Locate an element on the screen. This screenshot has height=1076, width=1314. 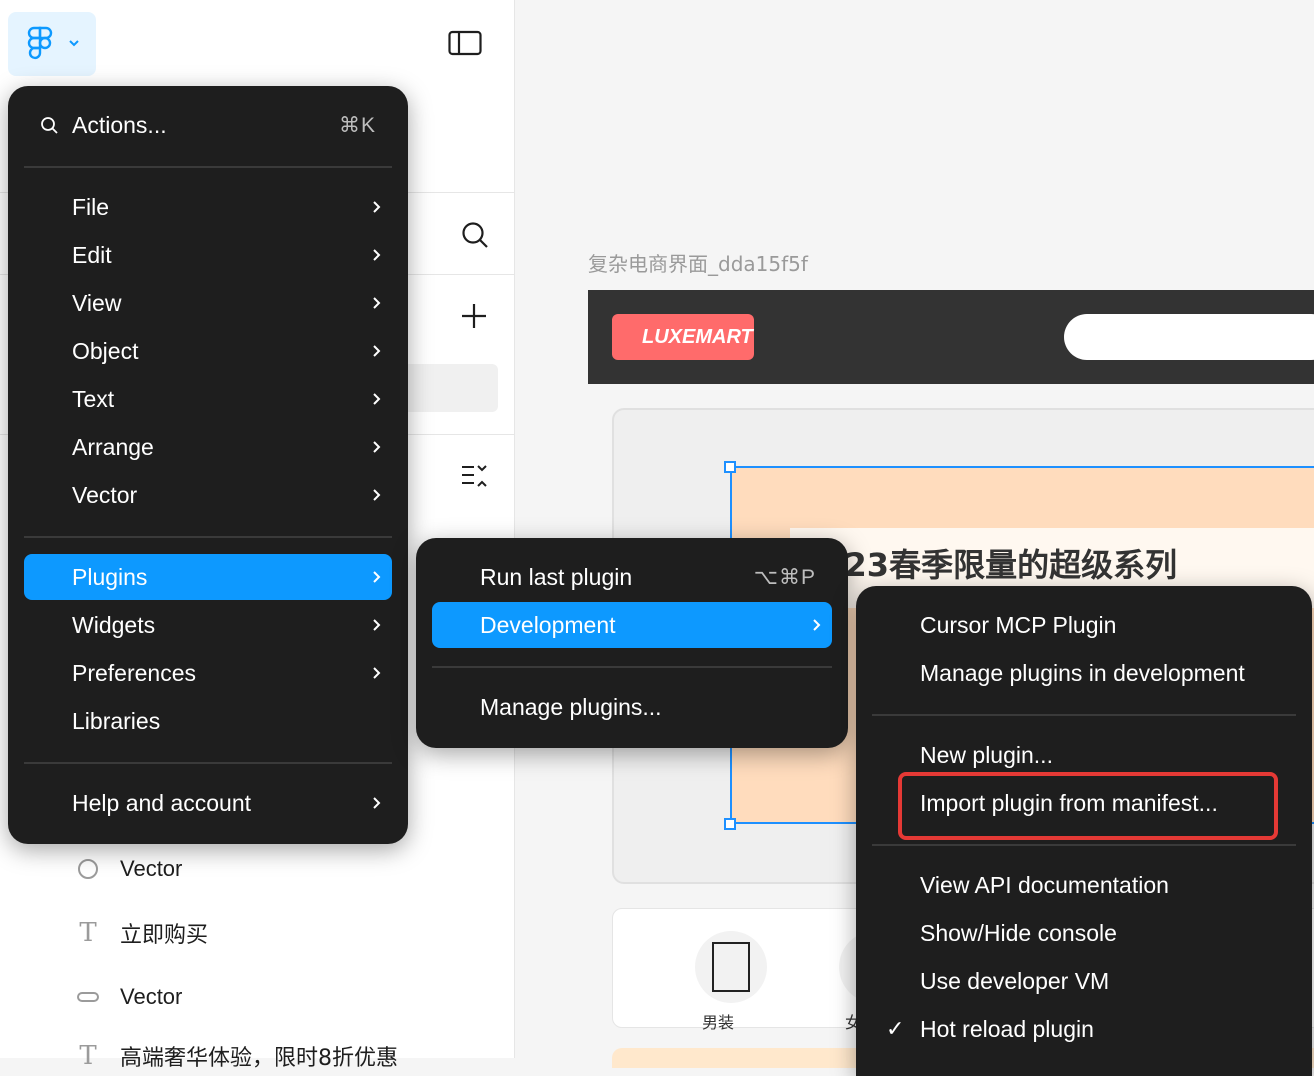
menu-item-libraries: Libraries is located at coordinates (208, 721).